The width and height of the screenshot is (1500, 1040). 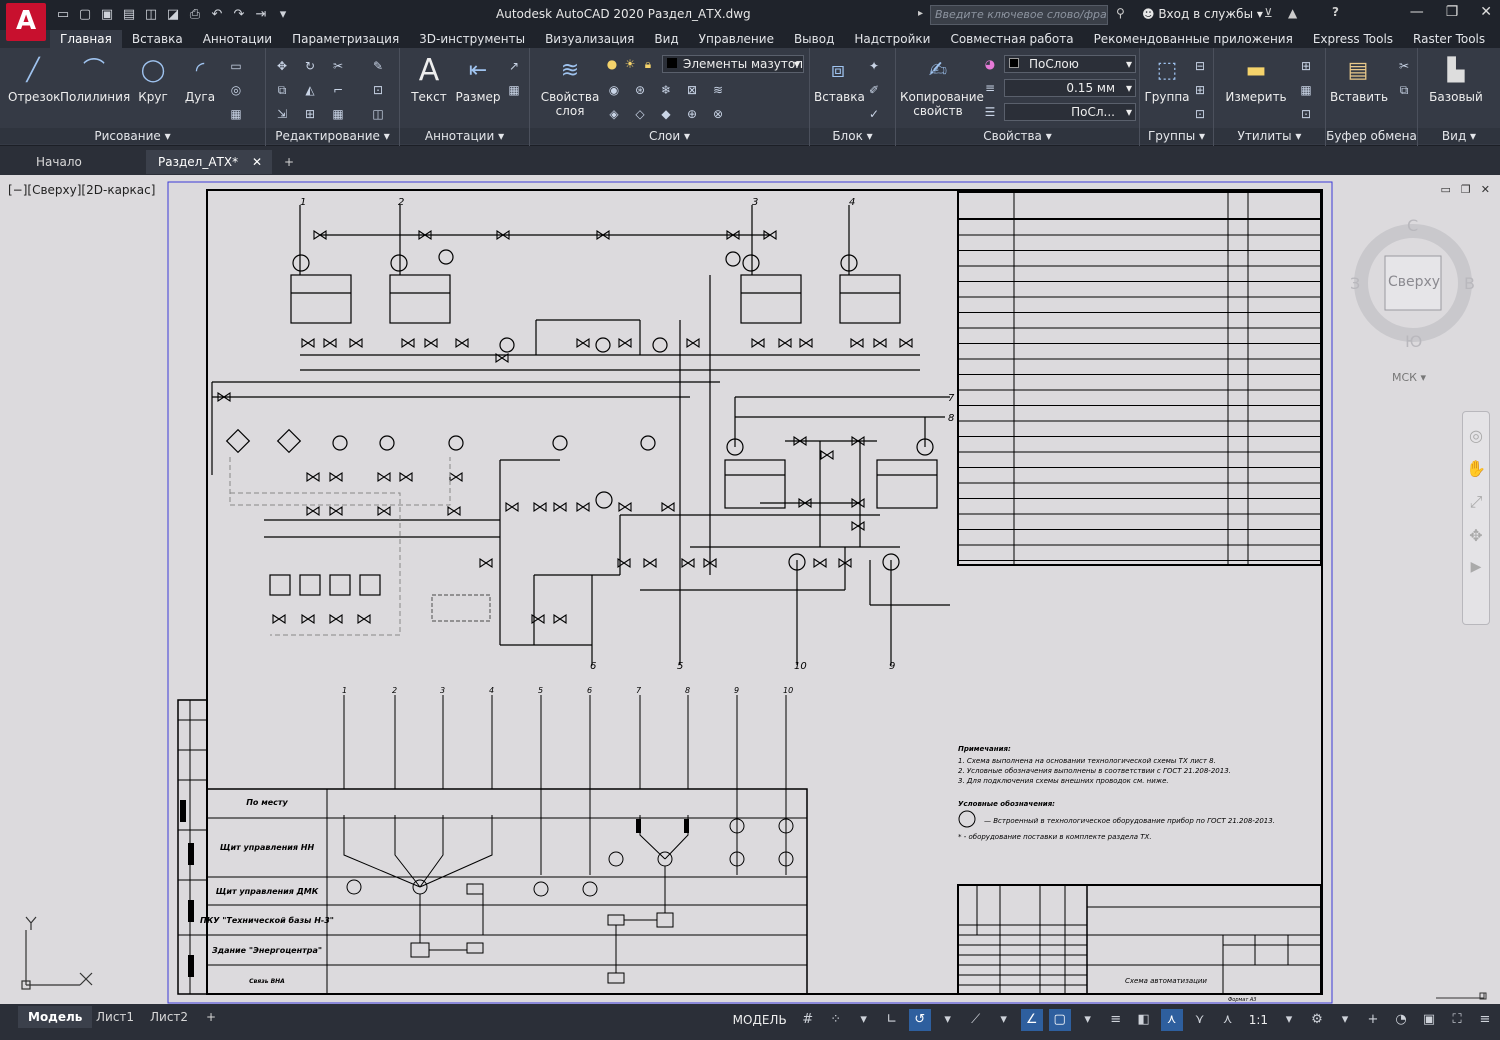 What do you see at coordinates (1412, 225) in the screenshot?
I see `compass-north: С` at bounding box center [1412, 225].